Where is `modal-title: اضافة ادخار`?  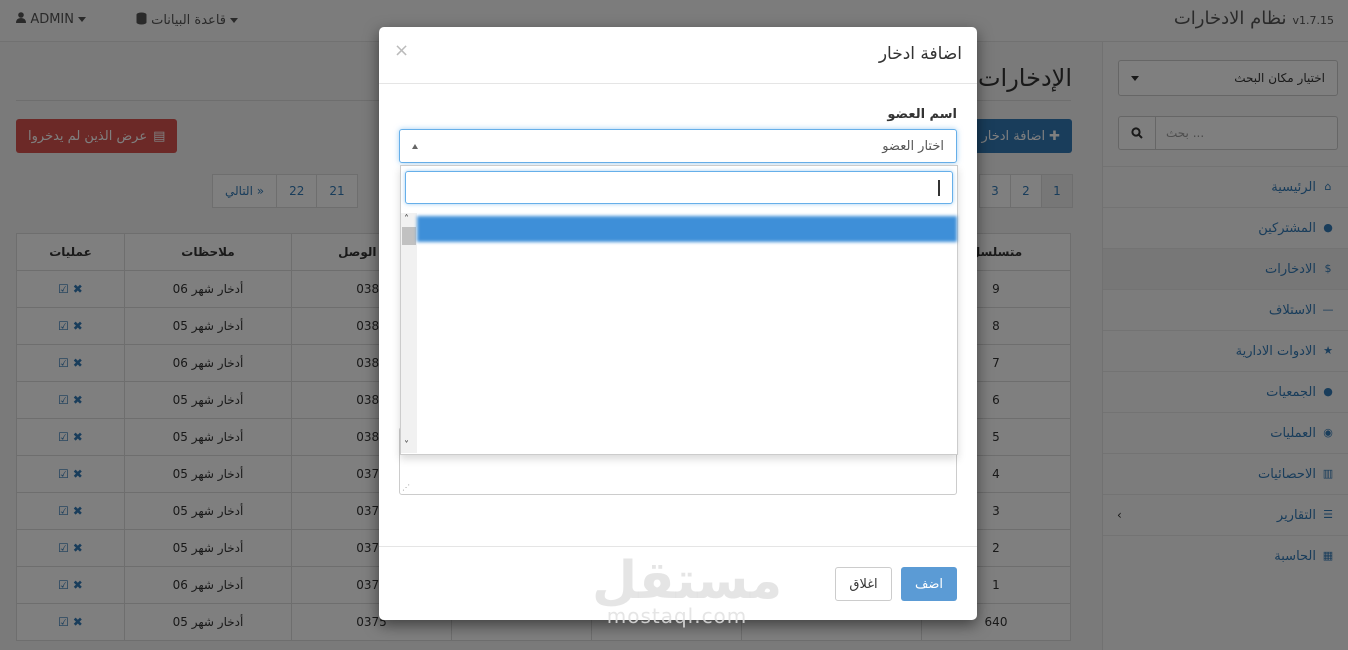
modal-title: اضافة ادخار is located at coordinates (920, 54).